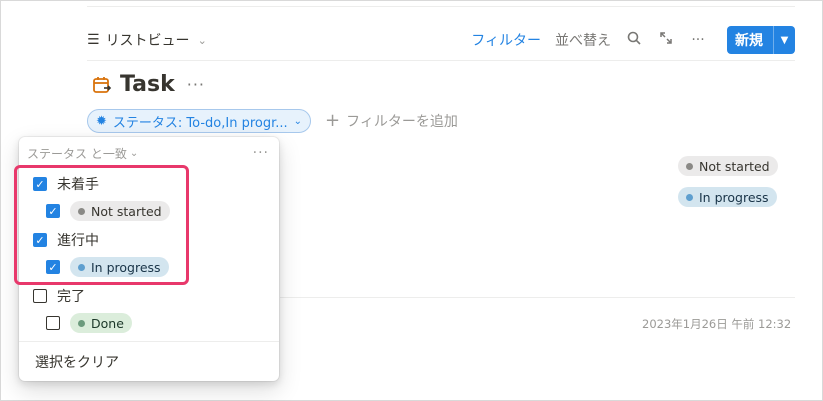 Image resolution: width=823 pixels, height=401 pixels. Describe the element at coordinates (78, 185) in the screenshot. I see `group-label: 未着手` at that location.